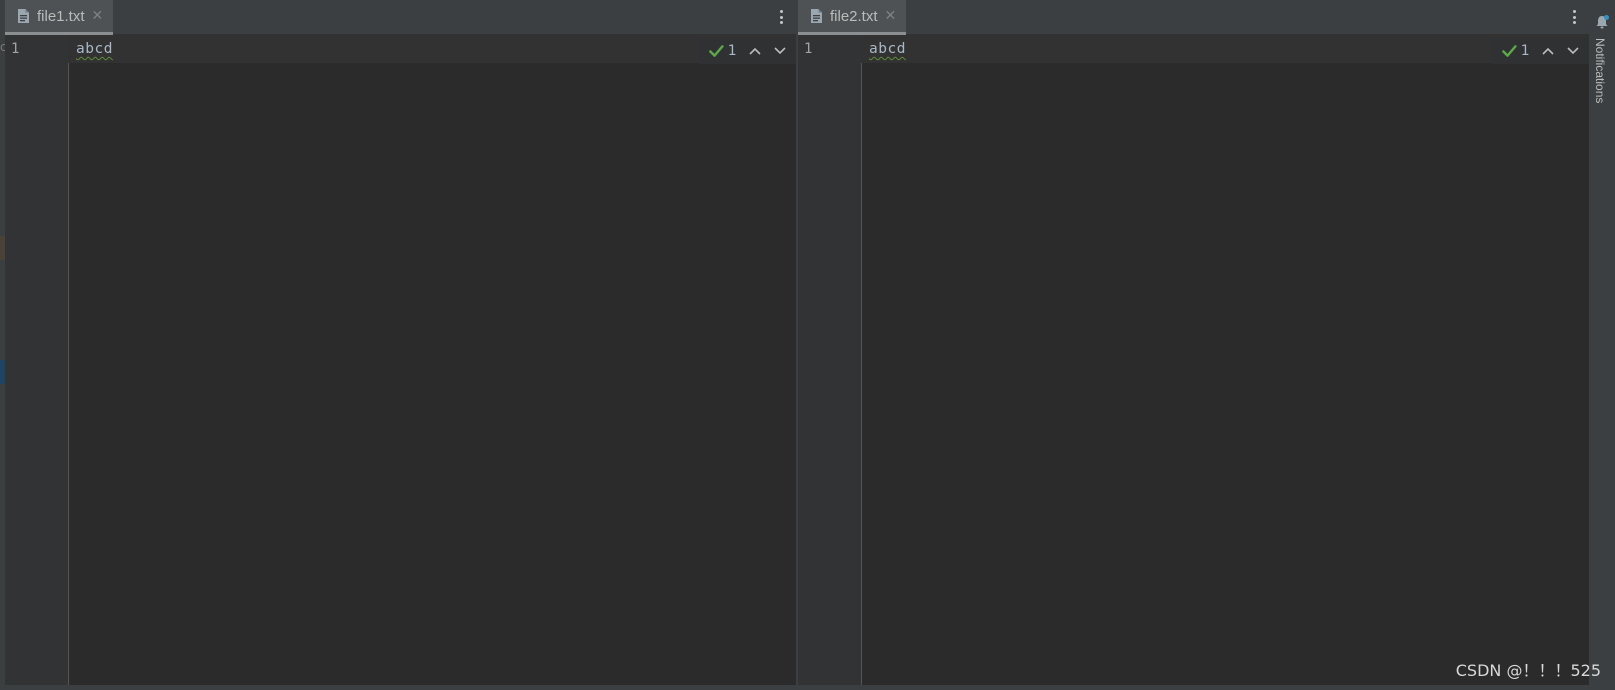 The width and height of the screenshot is (1615, 690). Describe the element at coordinates (1193, 17) in the screenshot. I see `tab-bar-right: file2.txt ✕` at that location.